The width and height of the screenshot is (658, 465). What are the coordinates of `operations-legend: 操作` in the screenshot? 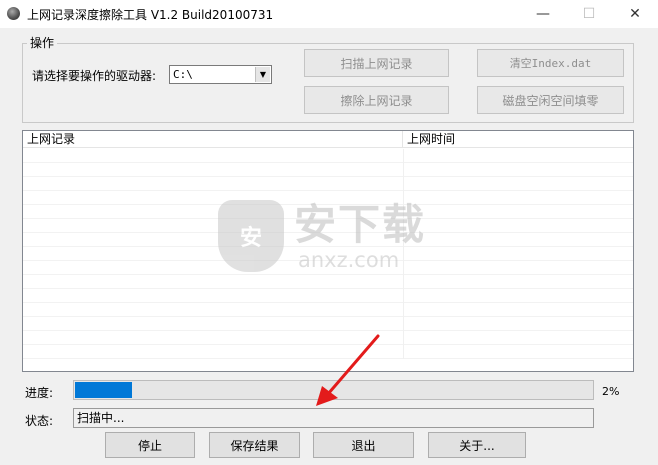 It's located at (42, 42).